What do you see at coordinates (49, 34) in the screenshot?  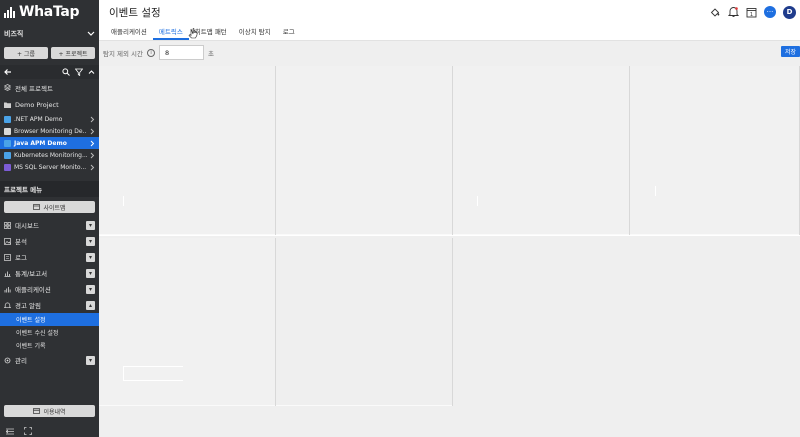 I see `business-selector: 비즈직` at bounding box center [49, 34].